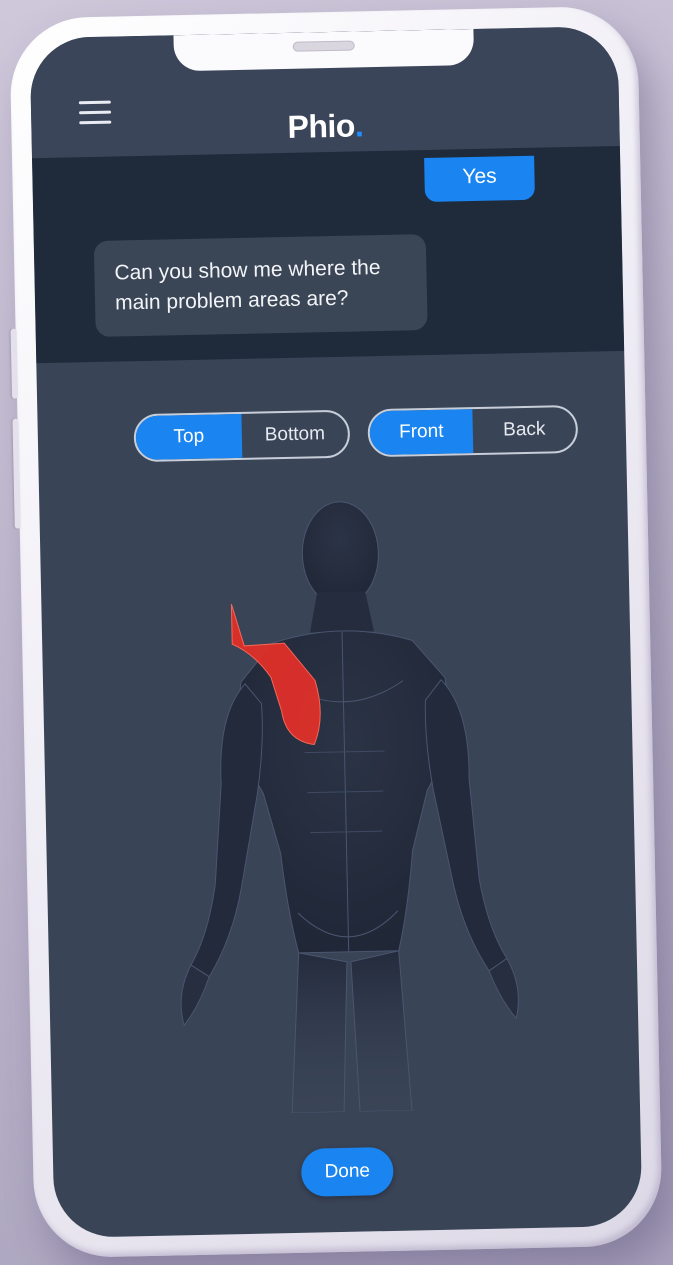  I want to click on toggle-back: Back, so click(524, 430).